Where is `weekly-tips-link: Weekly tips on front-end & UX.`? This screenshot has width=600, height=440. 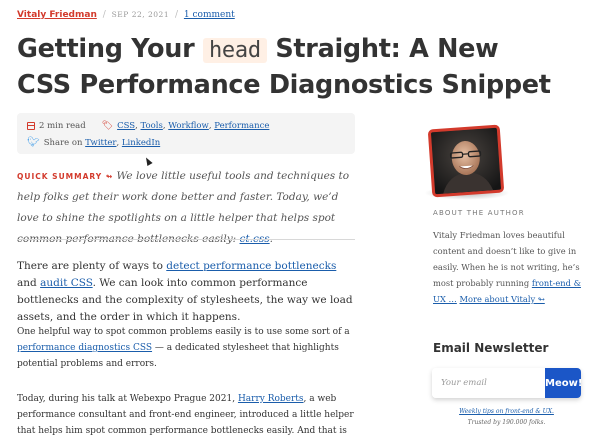
weekly-tips-link: Weekly tips on front-end & UX. is located at coordinates (506, 411).